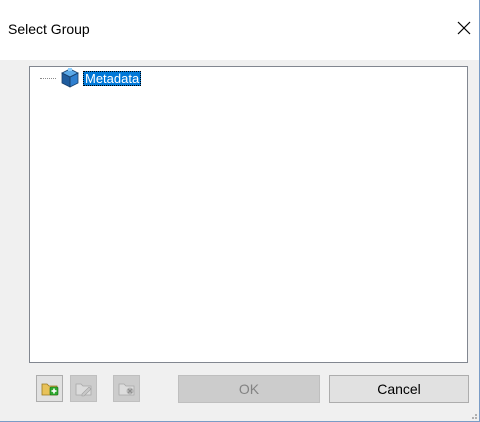 Image resolution: width=480 pixels, height=422 pixels. I want to click on cancel-button: Cancel, so click(399, 389).